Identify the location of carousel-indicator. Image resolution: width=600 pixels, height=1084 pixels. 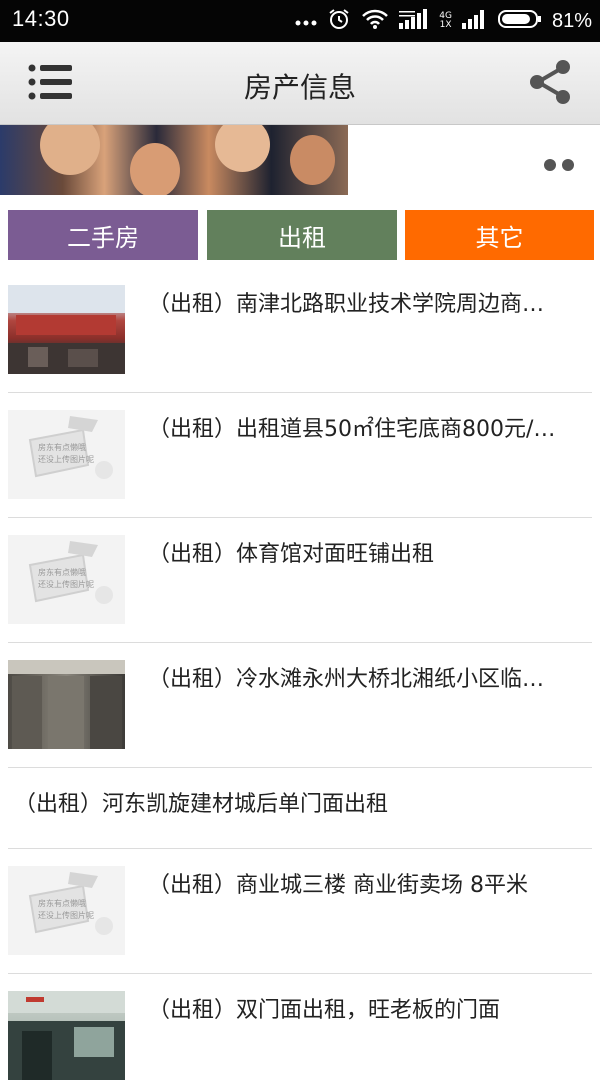
(559, 165).